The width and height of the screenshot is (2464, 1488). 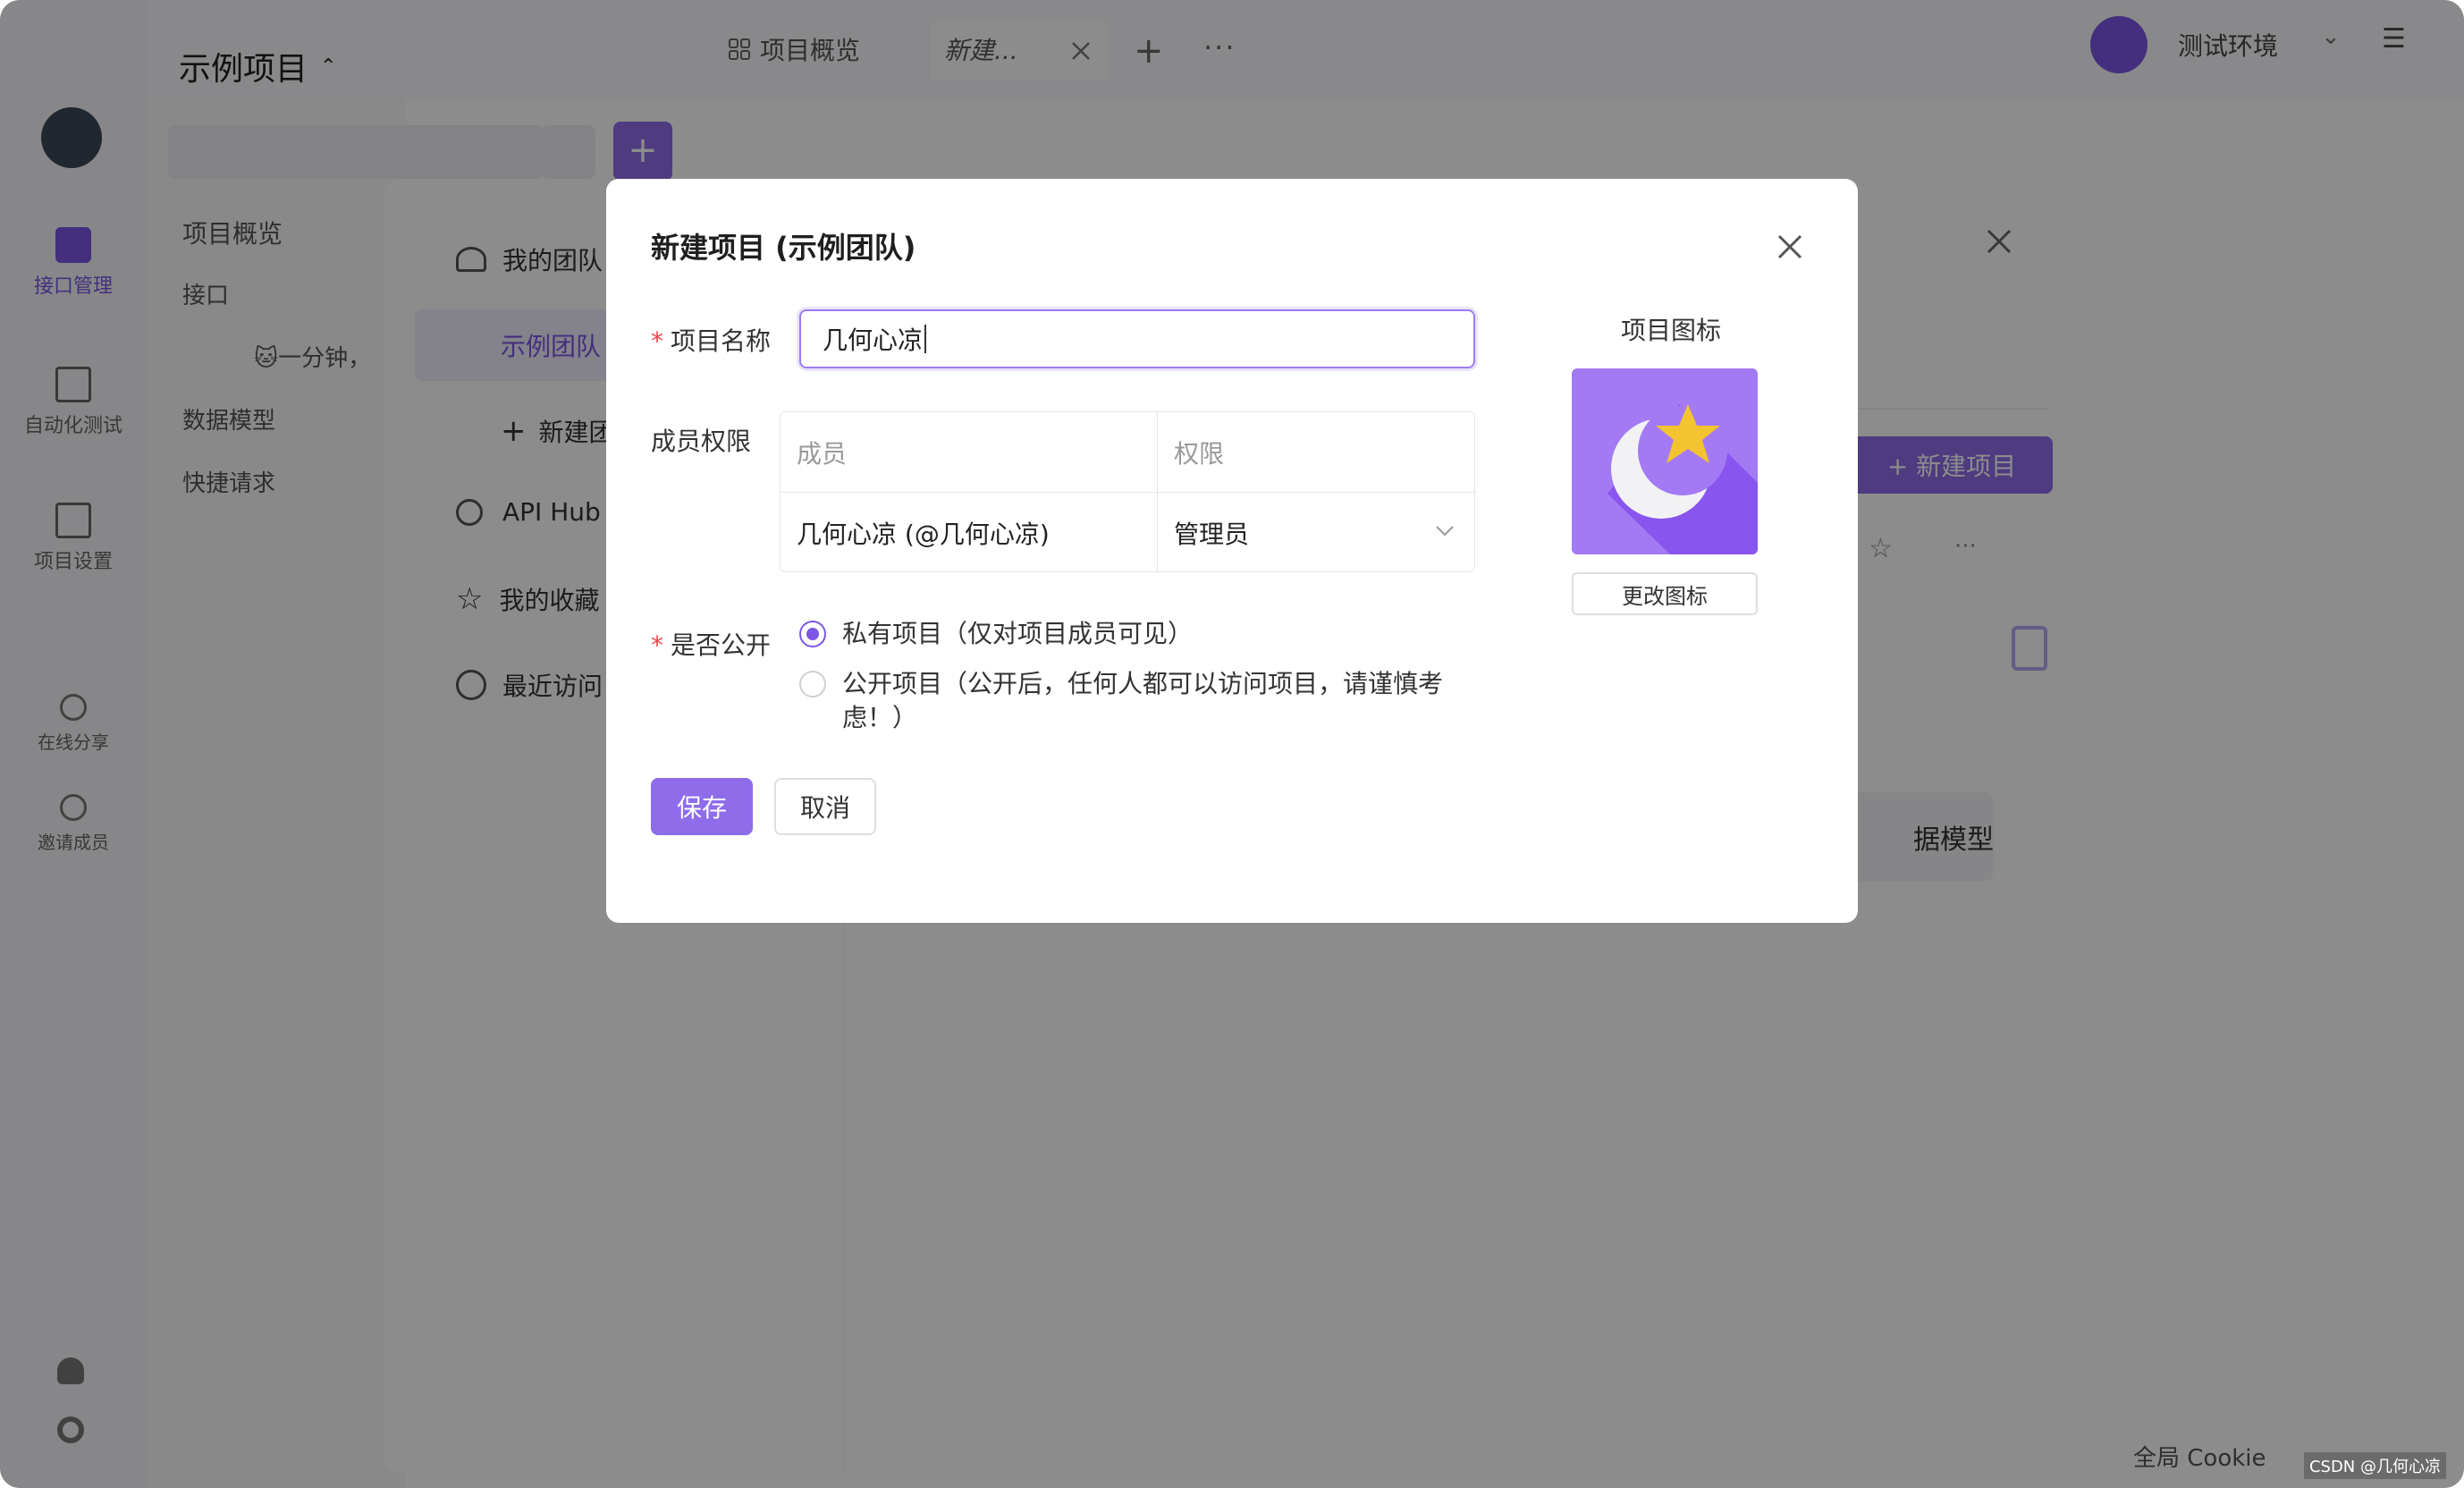 I want to click on input-value: 几何心凉, so click(x=873, y=340).